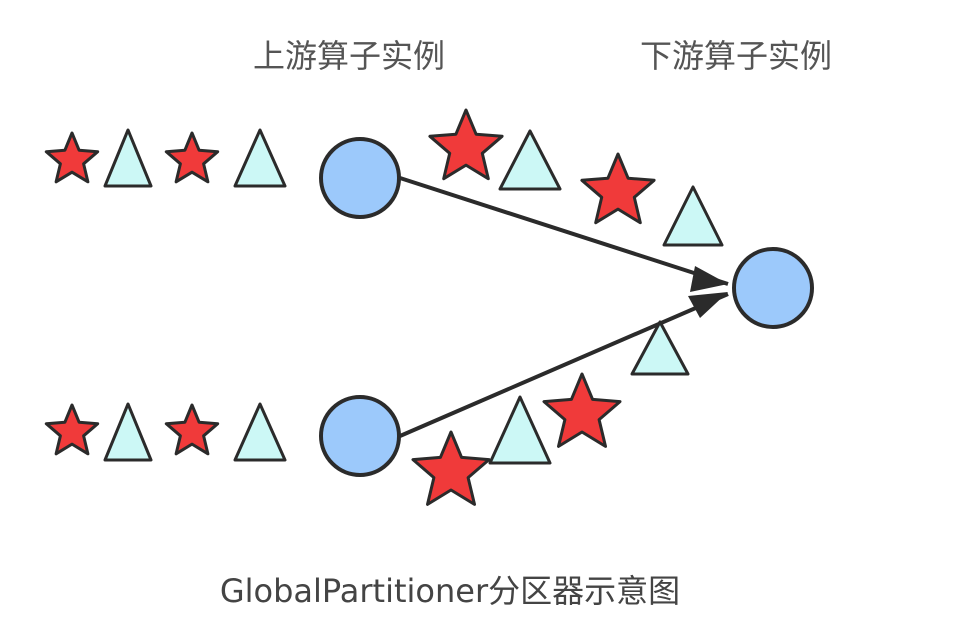 The width and height of the screenshot is (976, 633). Describe the element at coordinates (773, 288) in the screenshot. I see `downstream-instance` at that location.